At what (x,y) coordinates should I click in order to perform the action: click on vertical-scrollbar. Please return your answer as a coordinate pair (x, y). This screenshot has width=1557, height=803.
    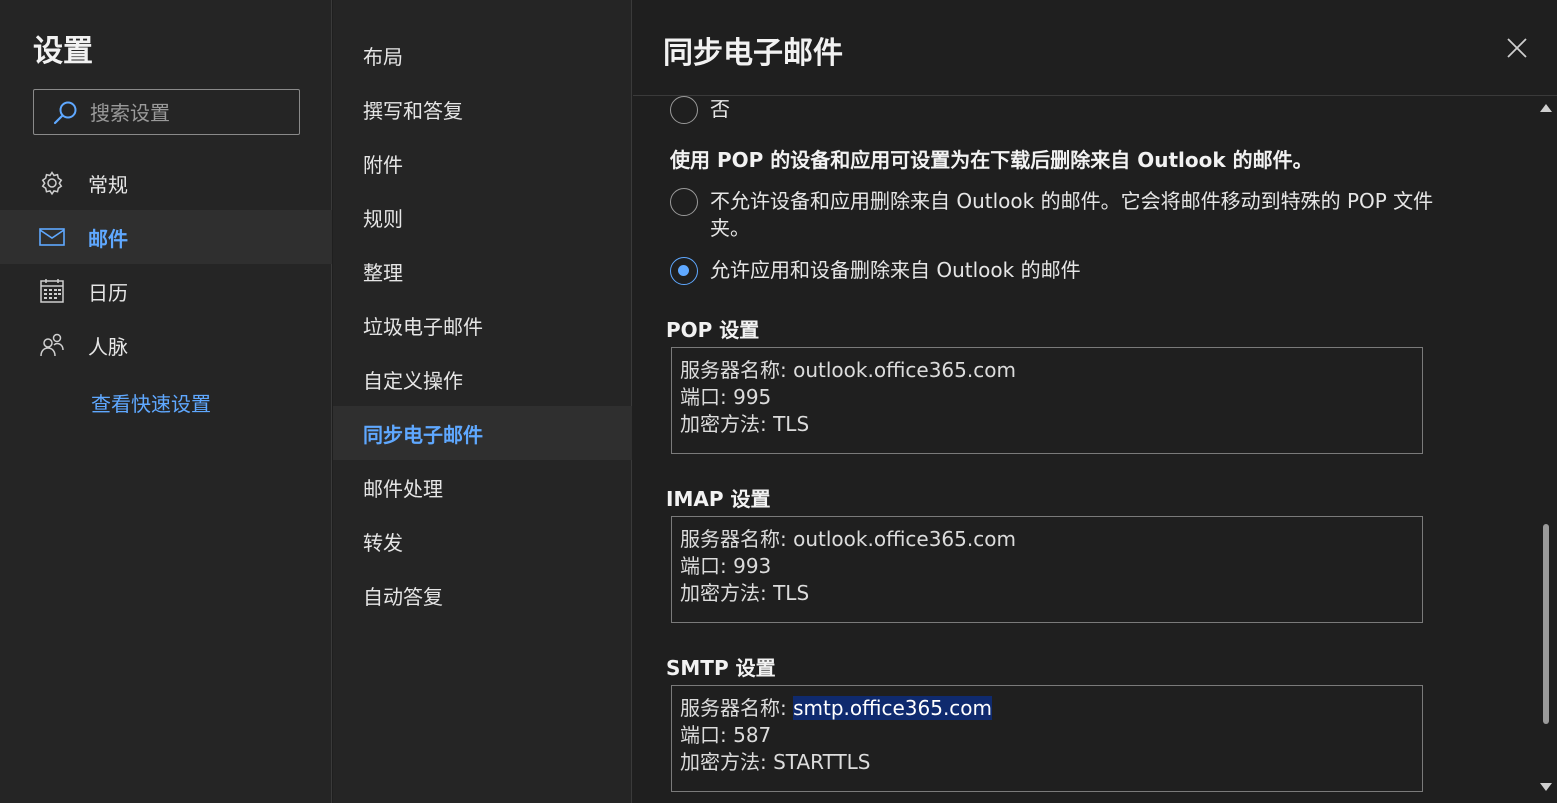
    Looking at the image, I should click on (1546, 449).